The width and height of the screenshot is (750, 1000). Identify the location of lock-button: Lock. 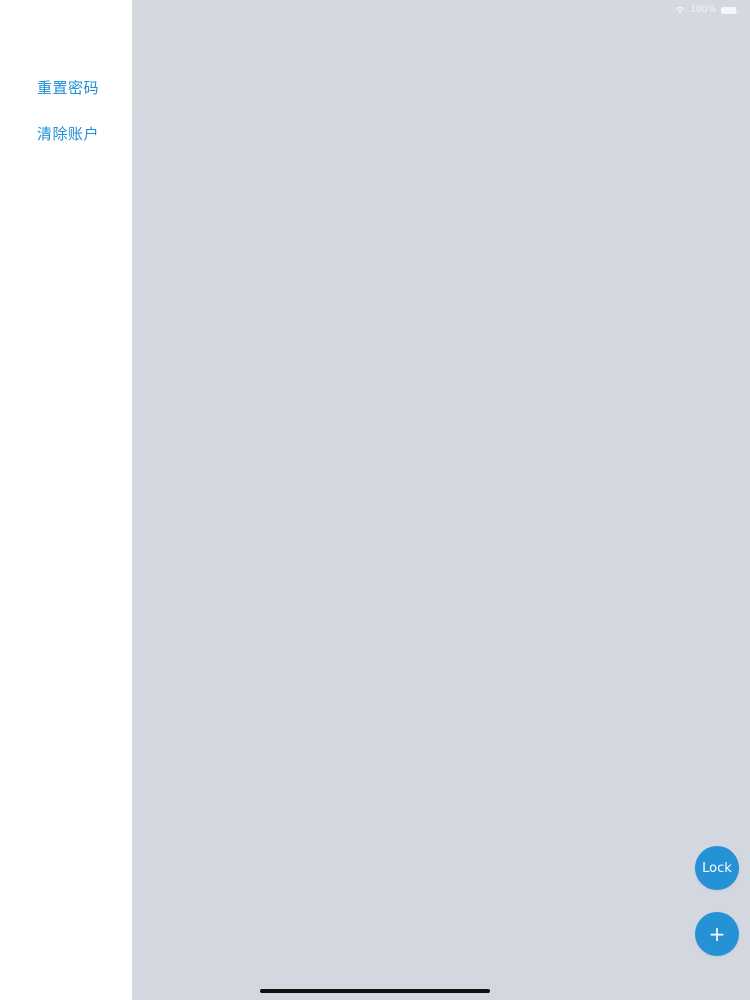
(717, 868).